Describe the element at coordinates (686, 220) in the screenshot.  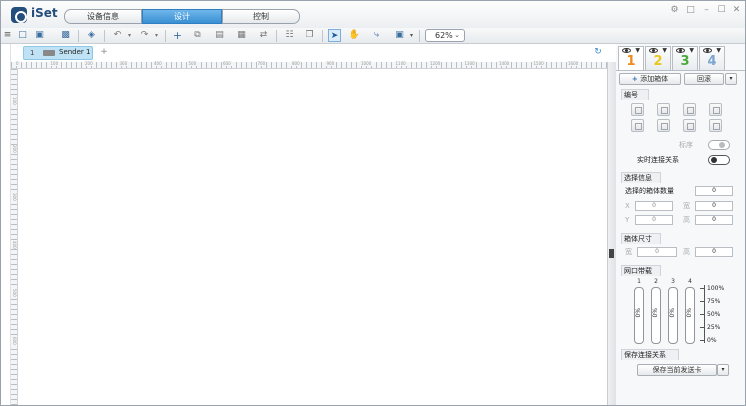
I see `height-label: 高` at that location.